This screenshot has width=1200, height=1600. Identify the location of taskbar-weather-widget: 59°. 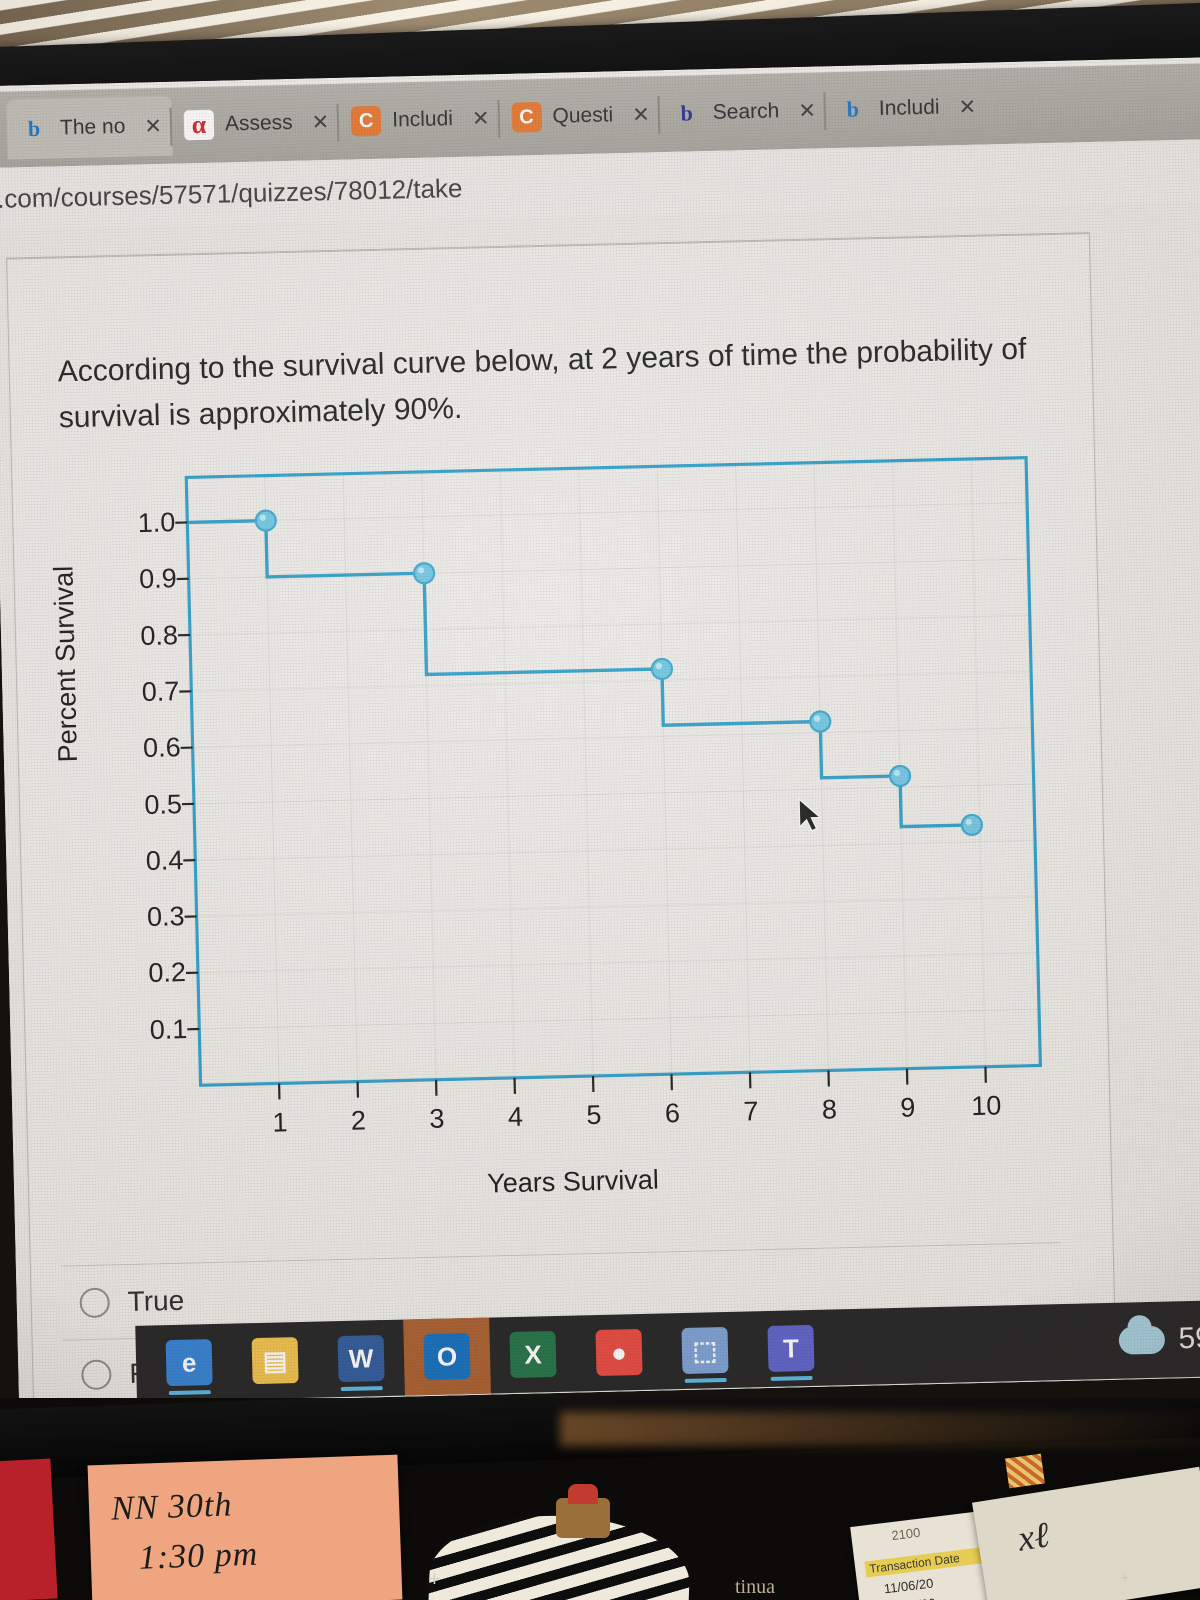
(1159, 1339).